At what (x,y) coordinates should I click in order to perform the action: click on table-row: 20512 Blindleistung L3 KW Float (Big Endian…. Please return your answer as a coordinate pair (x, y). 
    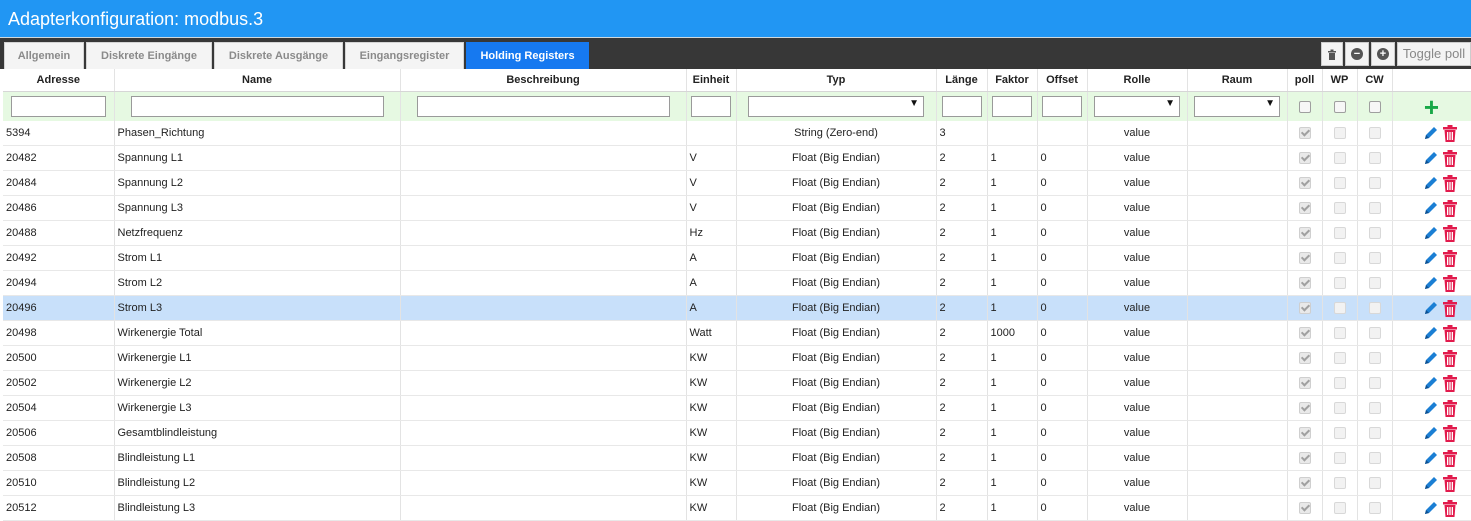
    Looking at the image, I should click on (737, 508).